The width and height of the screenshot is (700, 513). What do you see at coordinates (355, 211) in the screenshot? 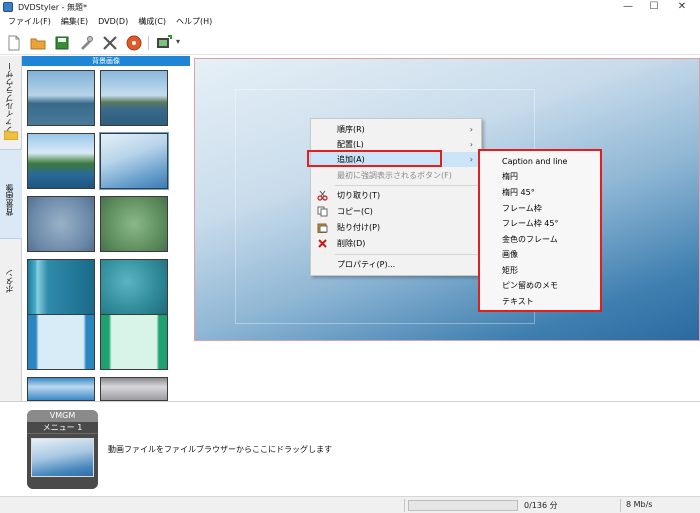
I see `context-menu-copy-label: コピー(C)` at bounding box center [355, 211].